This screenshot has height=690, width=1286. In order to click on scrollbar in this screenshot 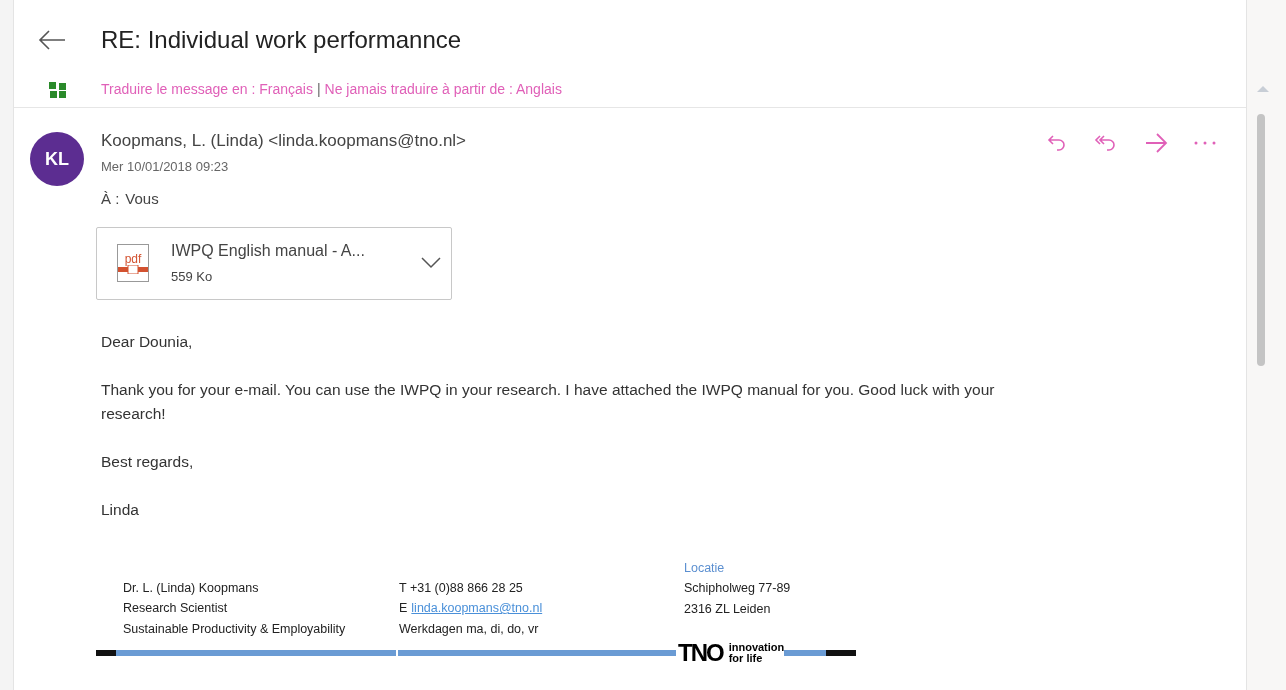, I will do `click(1266, 345)`.